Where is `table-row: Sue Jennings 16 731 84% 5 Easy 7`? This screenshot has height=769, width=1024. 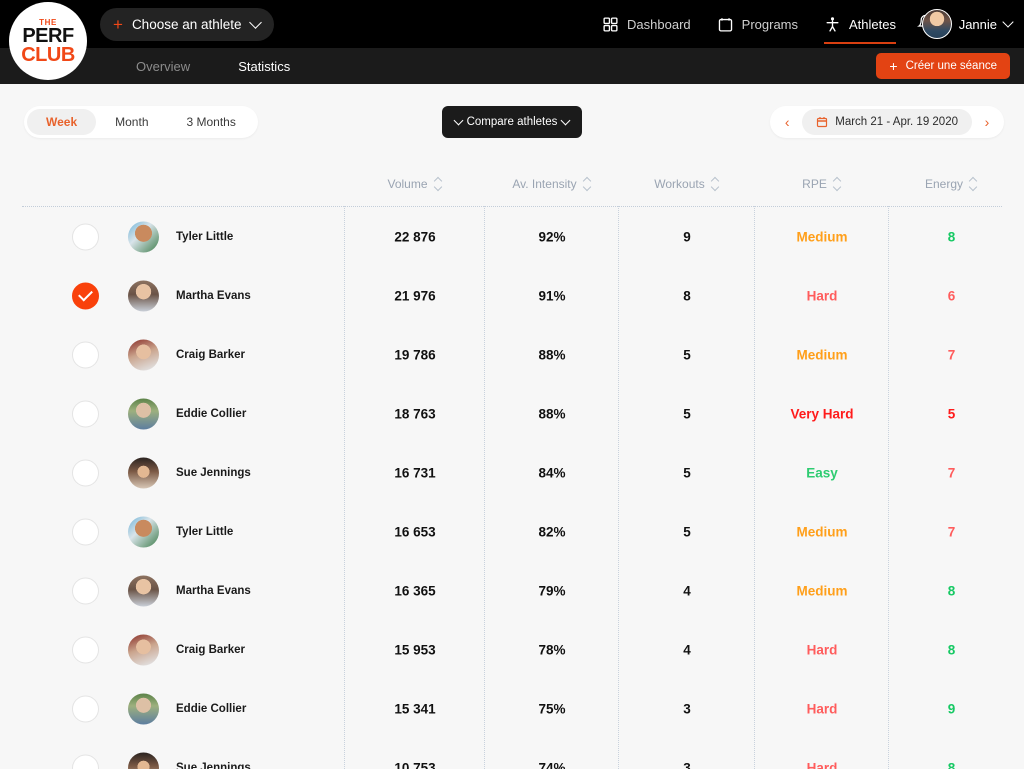
table-row: Sue Jennings 16 731 84% 5 Easy 7 is located at coordinates (512, 472).